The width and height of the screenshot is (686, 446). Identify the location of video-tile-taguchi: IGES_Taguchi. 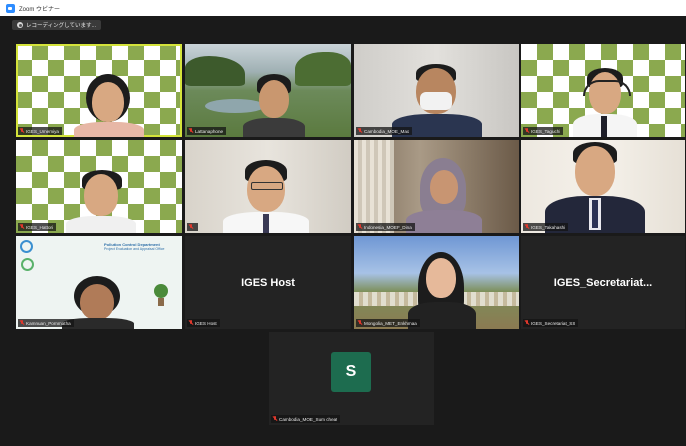
(603, 90).